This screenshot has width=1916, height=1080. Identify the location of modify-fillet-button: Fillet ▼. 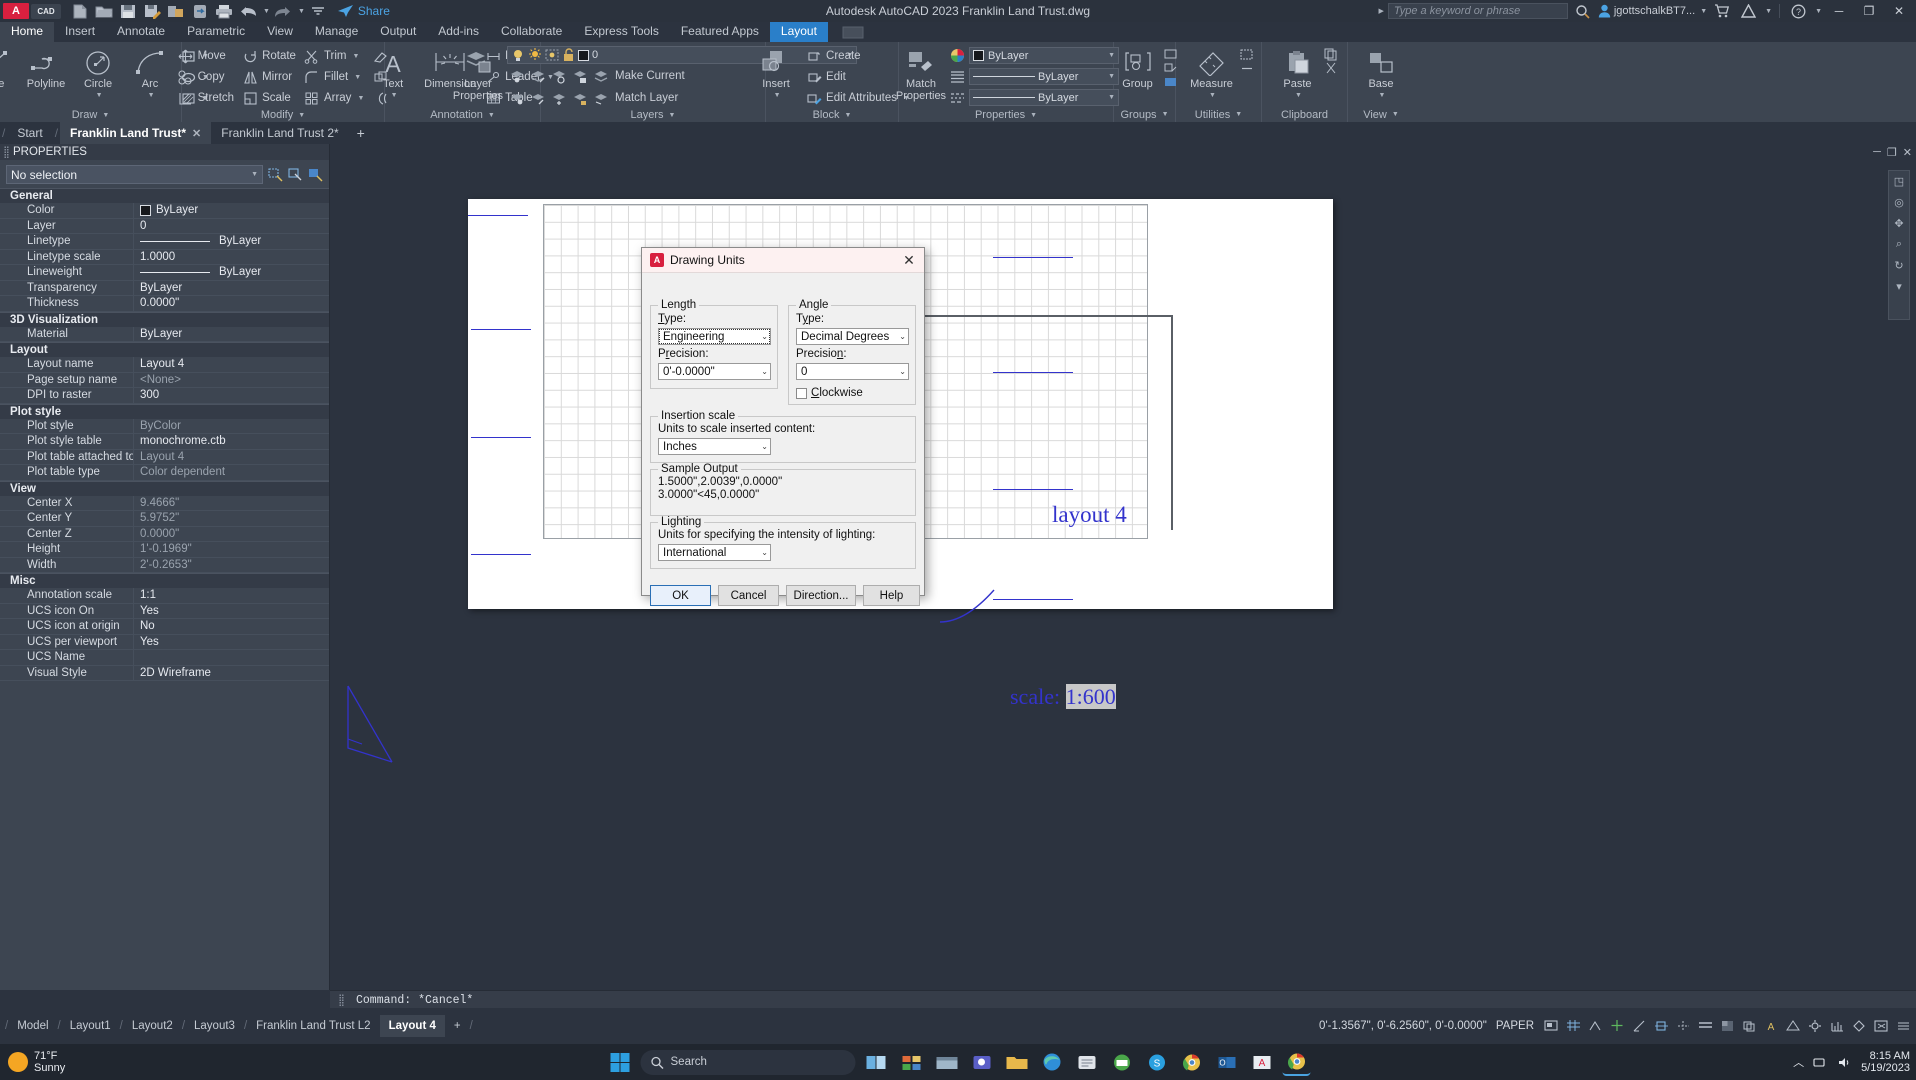
(334, 77).